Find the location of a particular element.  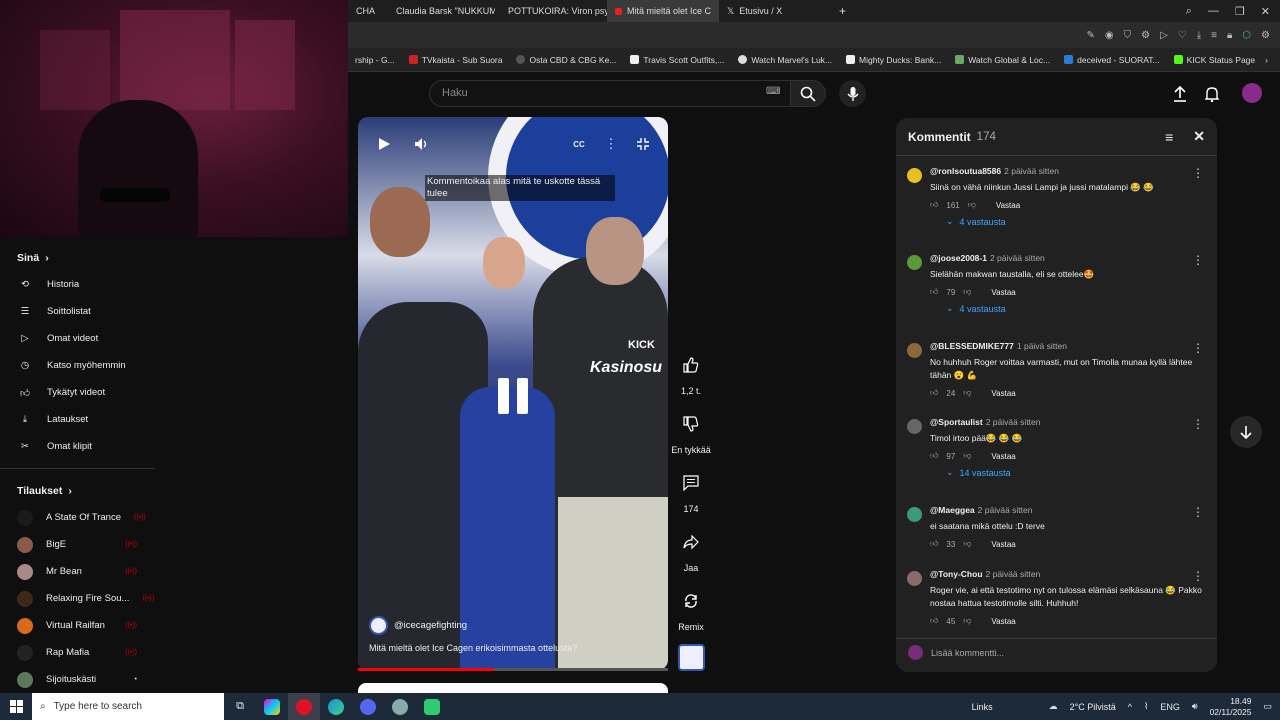

tab-claudia-barsk: Claudia Barsk "NUKKUMA is located at coordinates (439, 11).